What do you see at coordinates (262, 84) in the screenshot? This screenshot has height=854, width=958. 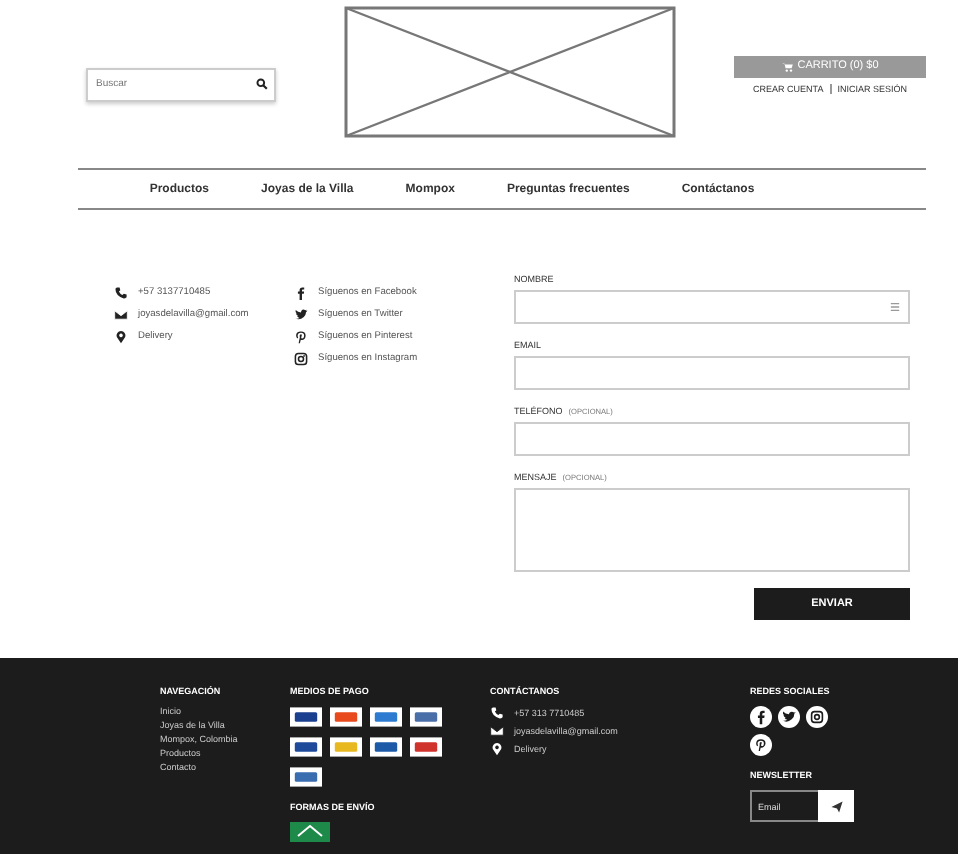 I see `search-icon` at bounding box center [262, 84].